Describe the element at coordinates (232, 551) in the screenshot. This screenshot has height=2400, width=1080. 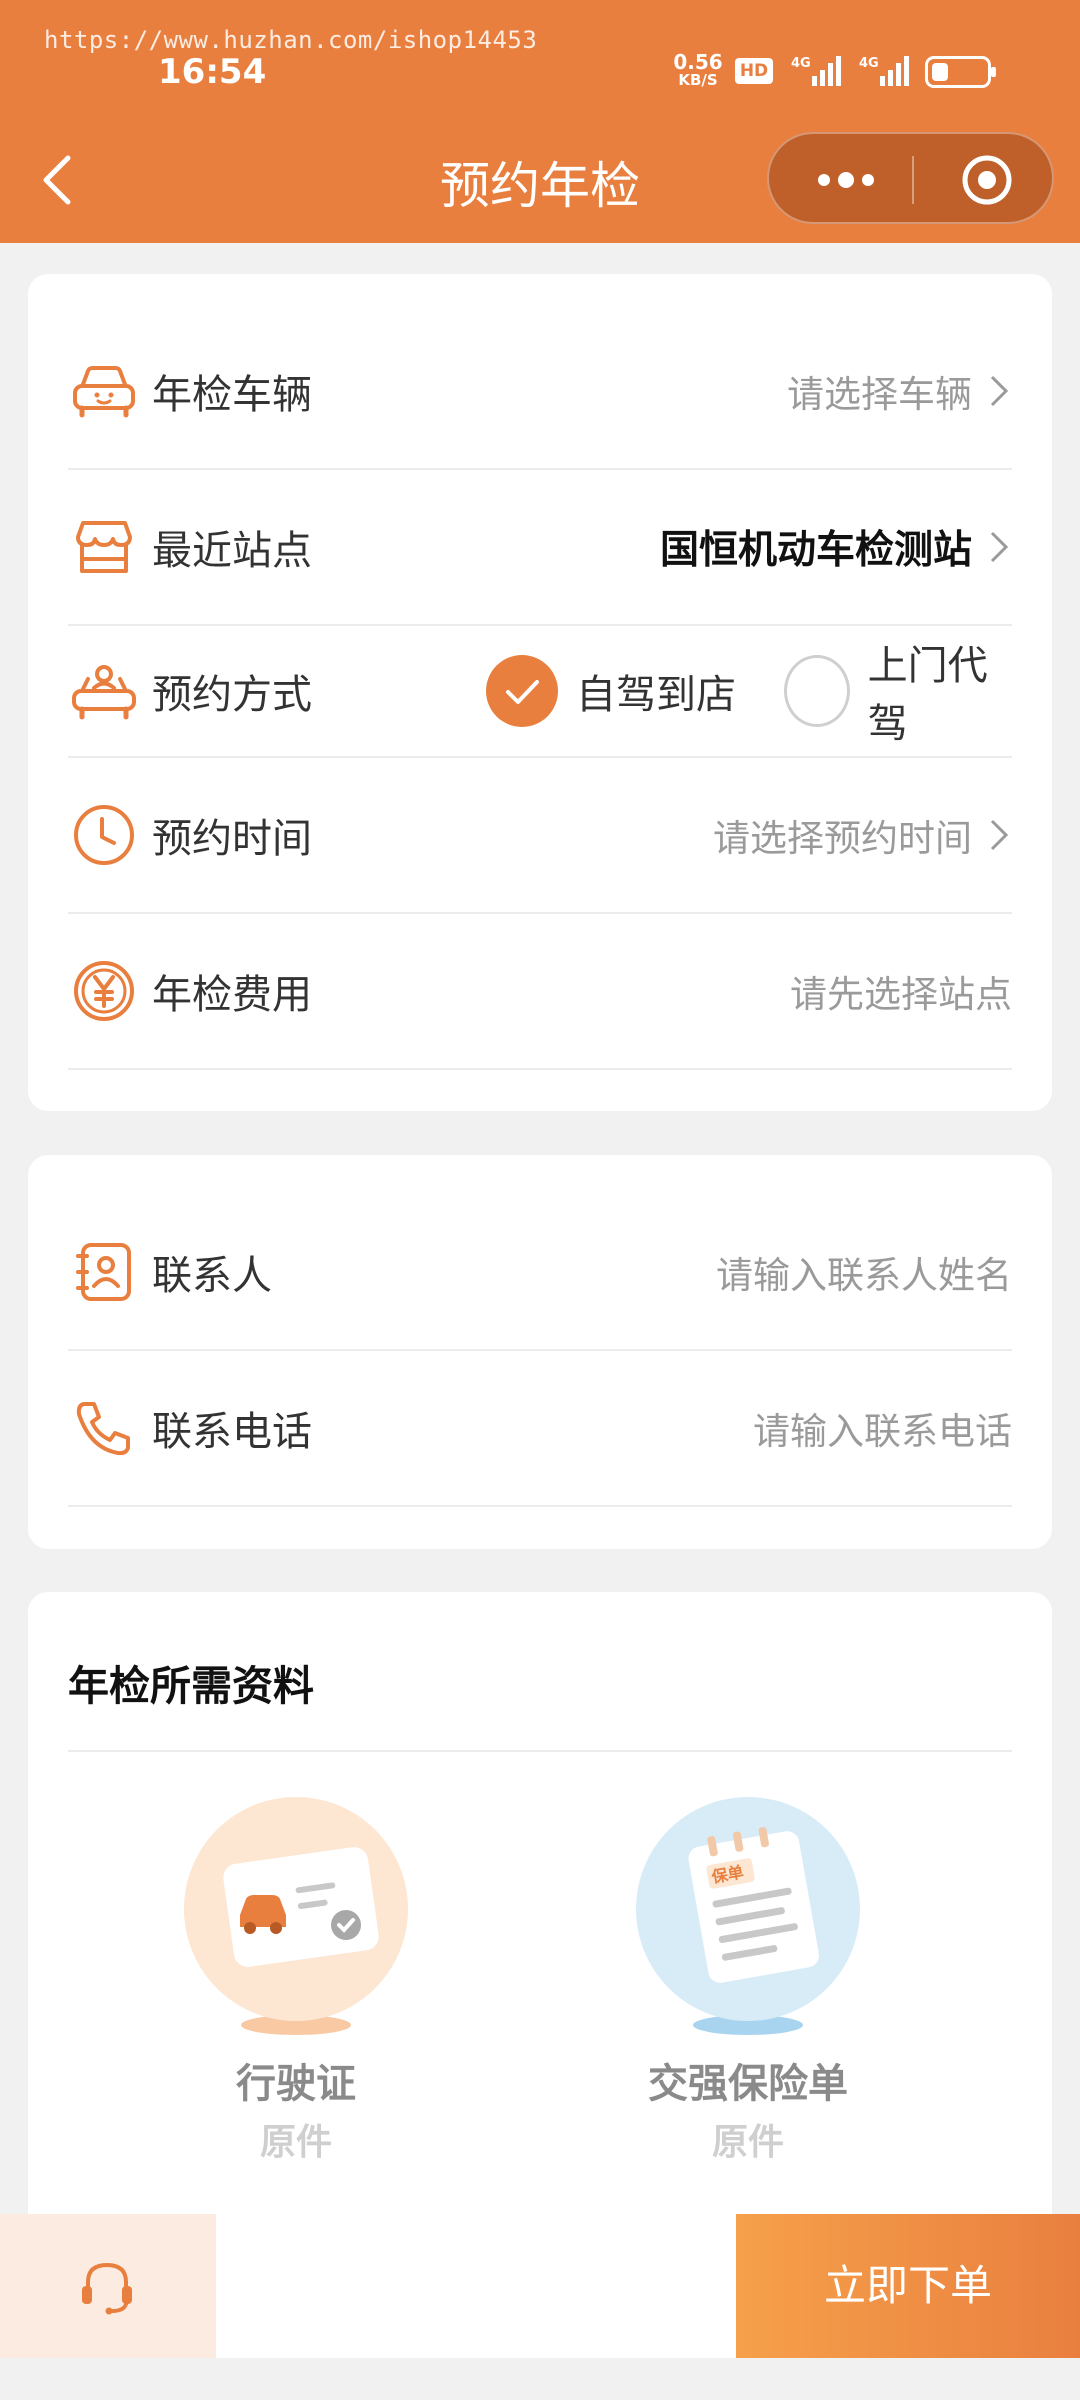
I see `station-label: 最近站点` at that location.